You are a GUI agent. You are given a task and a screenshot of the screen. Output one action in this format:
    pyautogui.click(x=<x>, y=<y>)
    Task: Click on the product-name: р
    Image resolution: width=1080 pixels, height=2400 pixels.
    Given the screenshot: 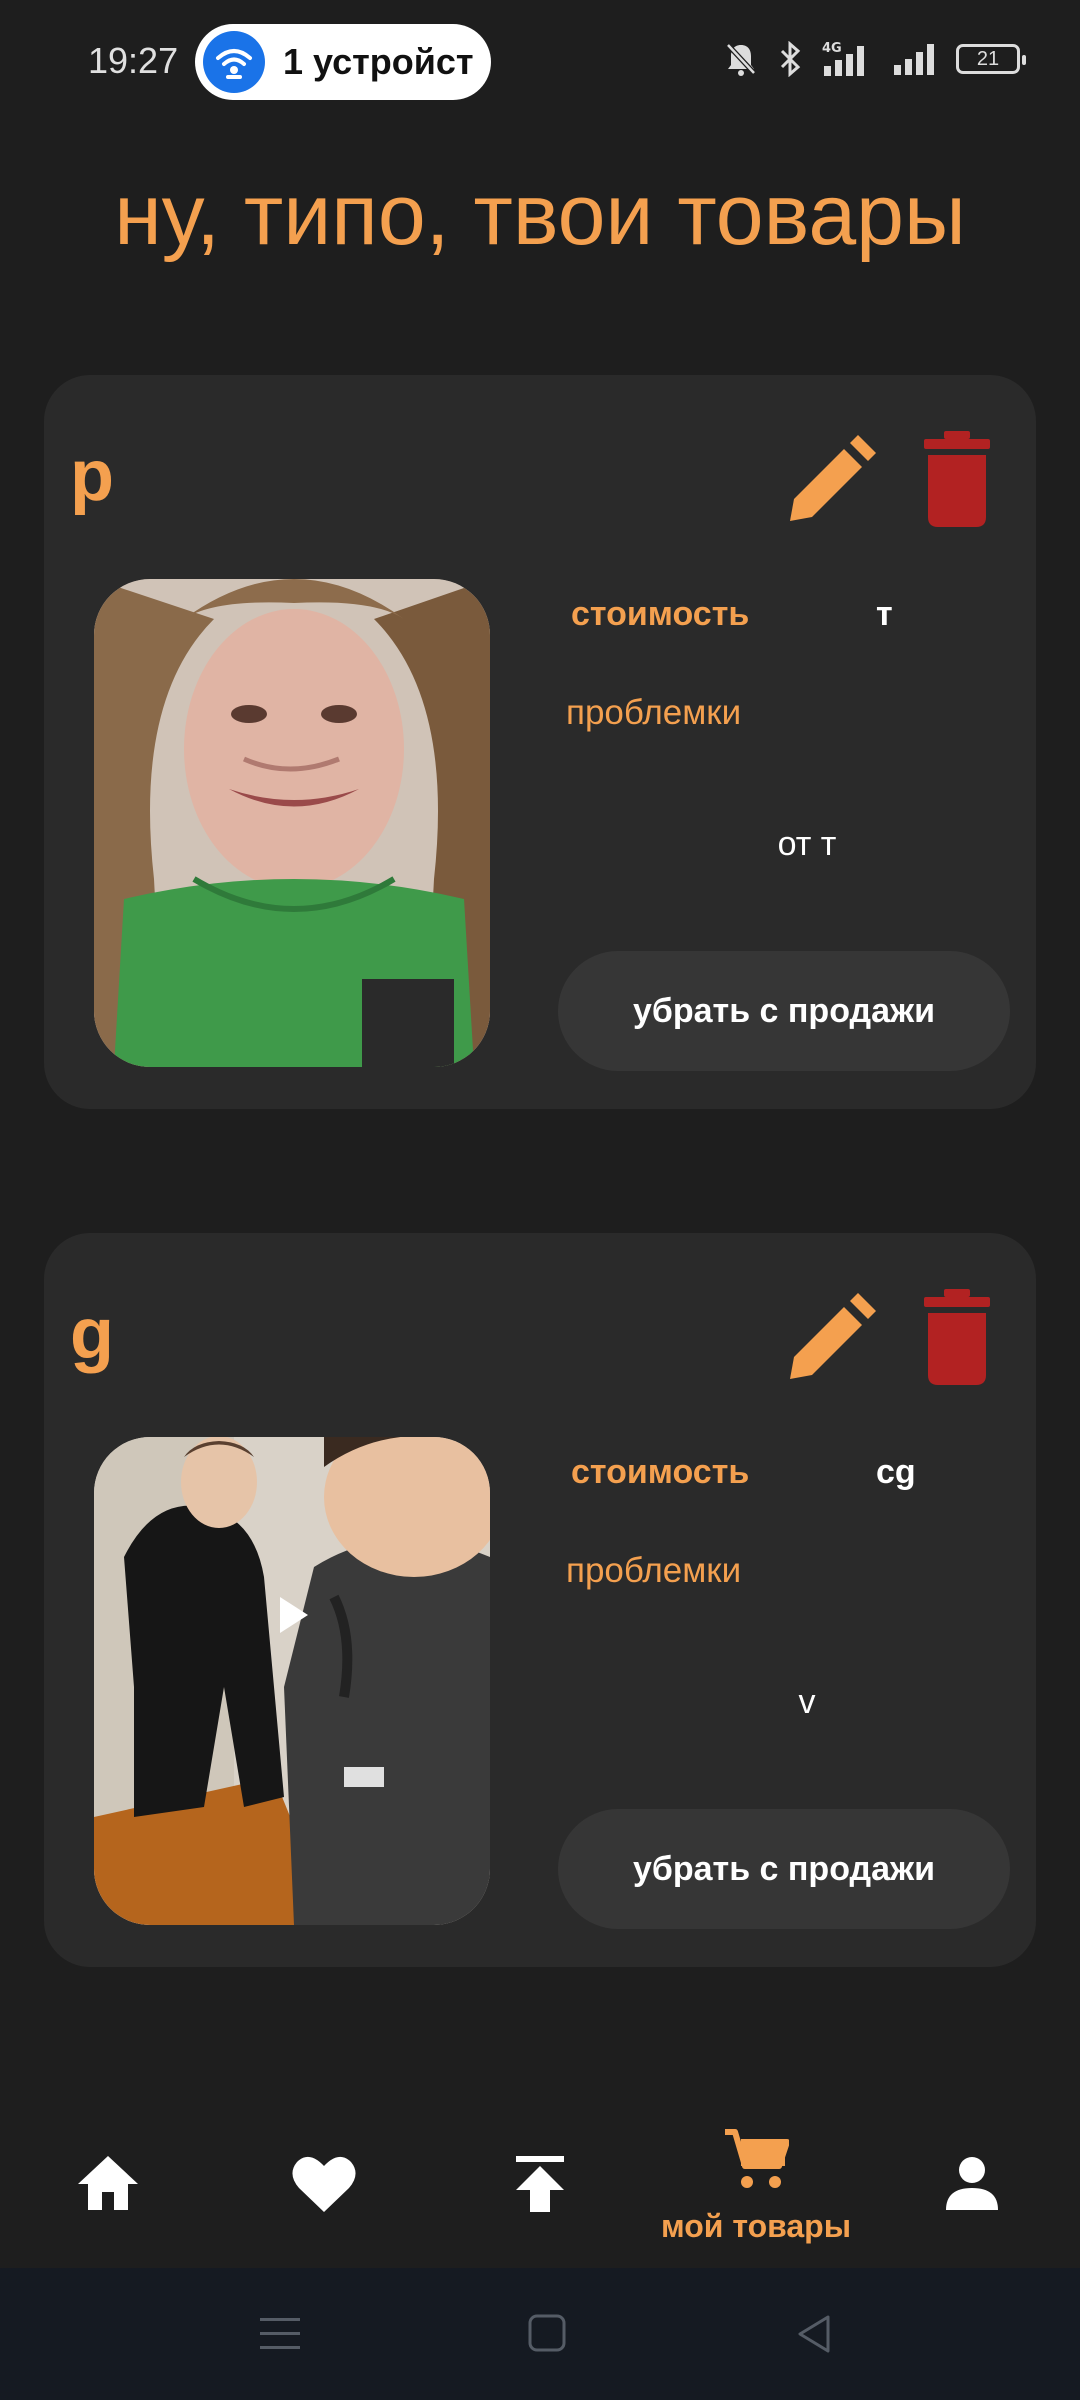 What is the action you would take?
    pyautogui.click(x=92, y=476)
    